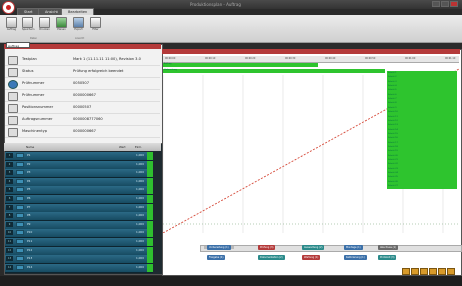 This screenshot has width=462, height=286. Describe the element at coordinates (450, 58) in the screenshot. I see `time-tick-label: 00:01:10` at that location.